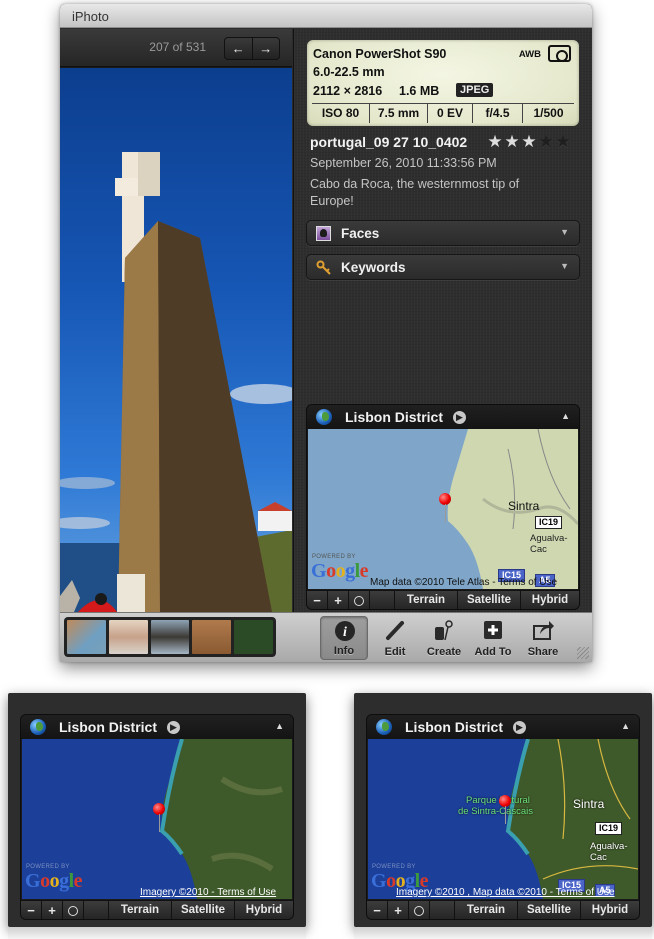 The height and width of the screenshot is (939, 654). What do you see at coordinates (176, 48) in the screenshot?
I see `viewer-header: 207 of 531 ← →` at bounding box center [176, 48].